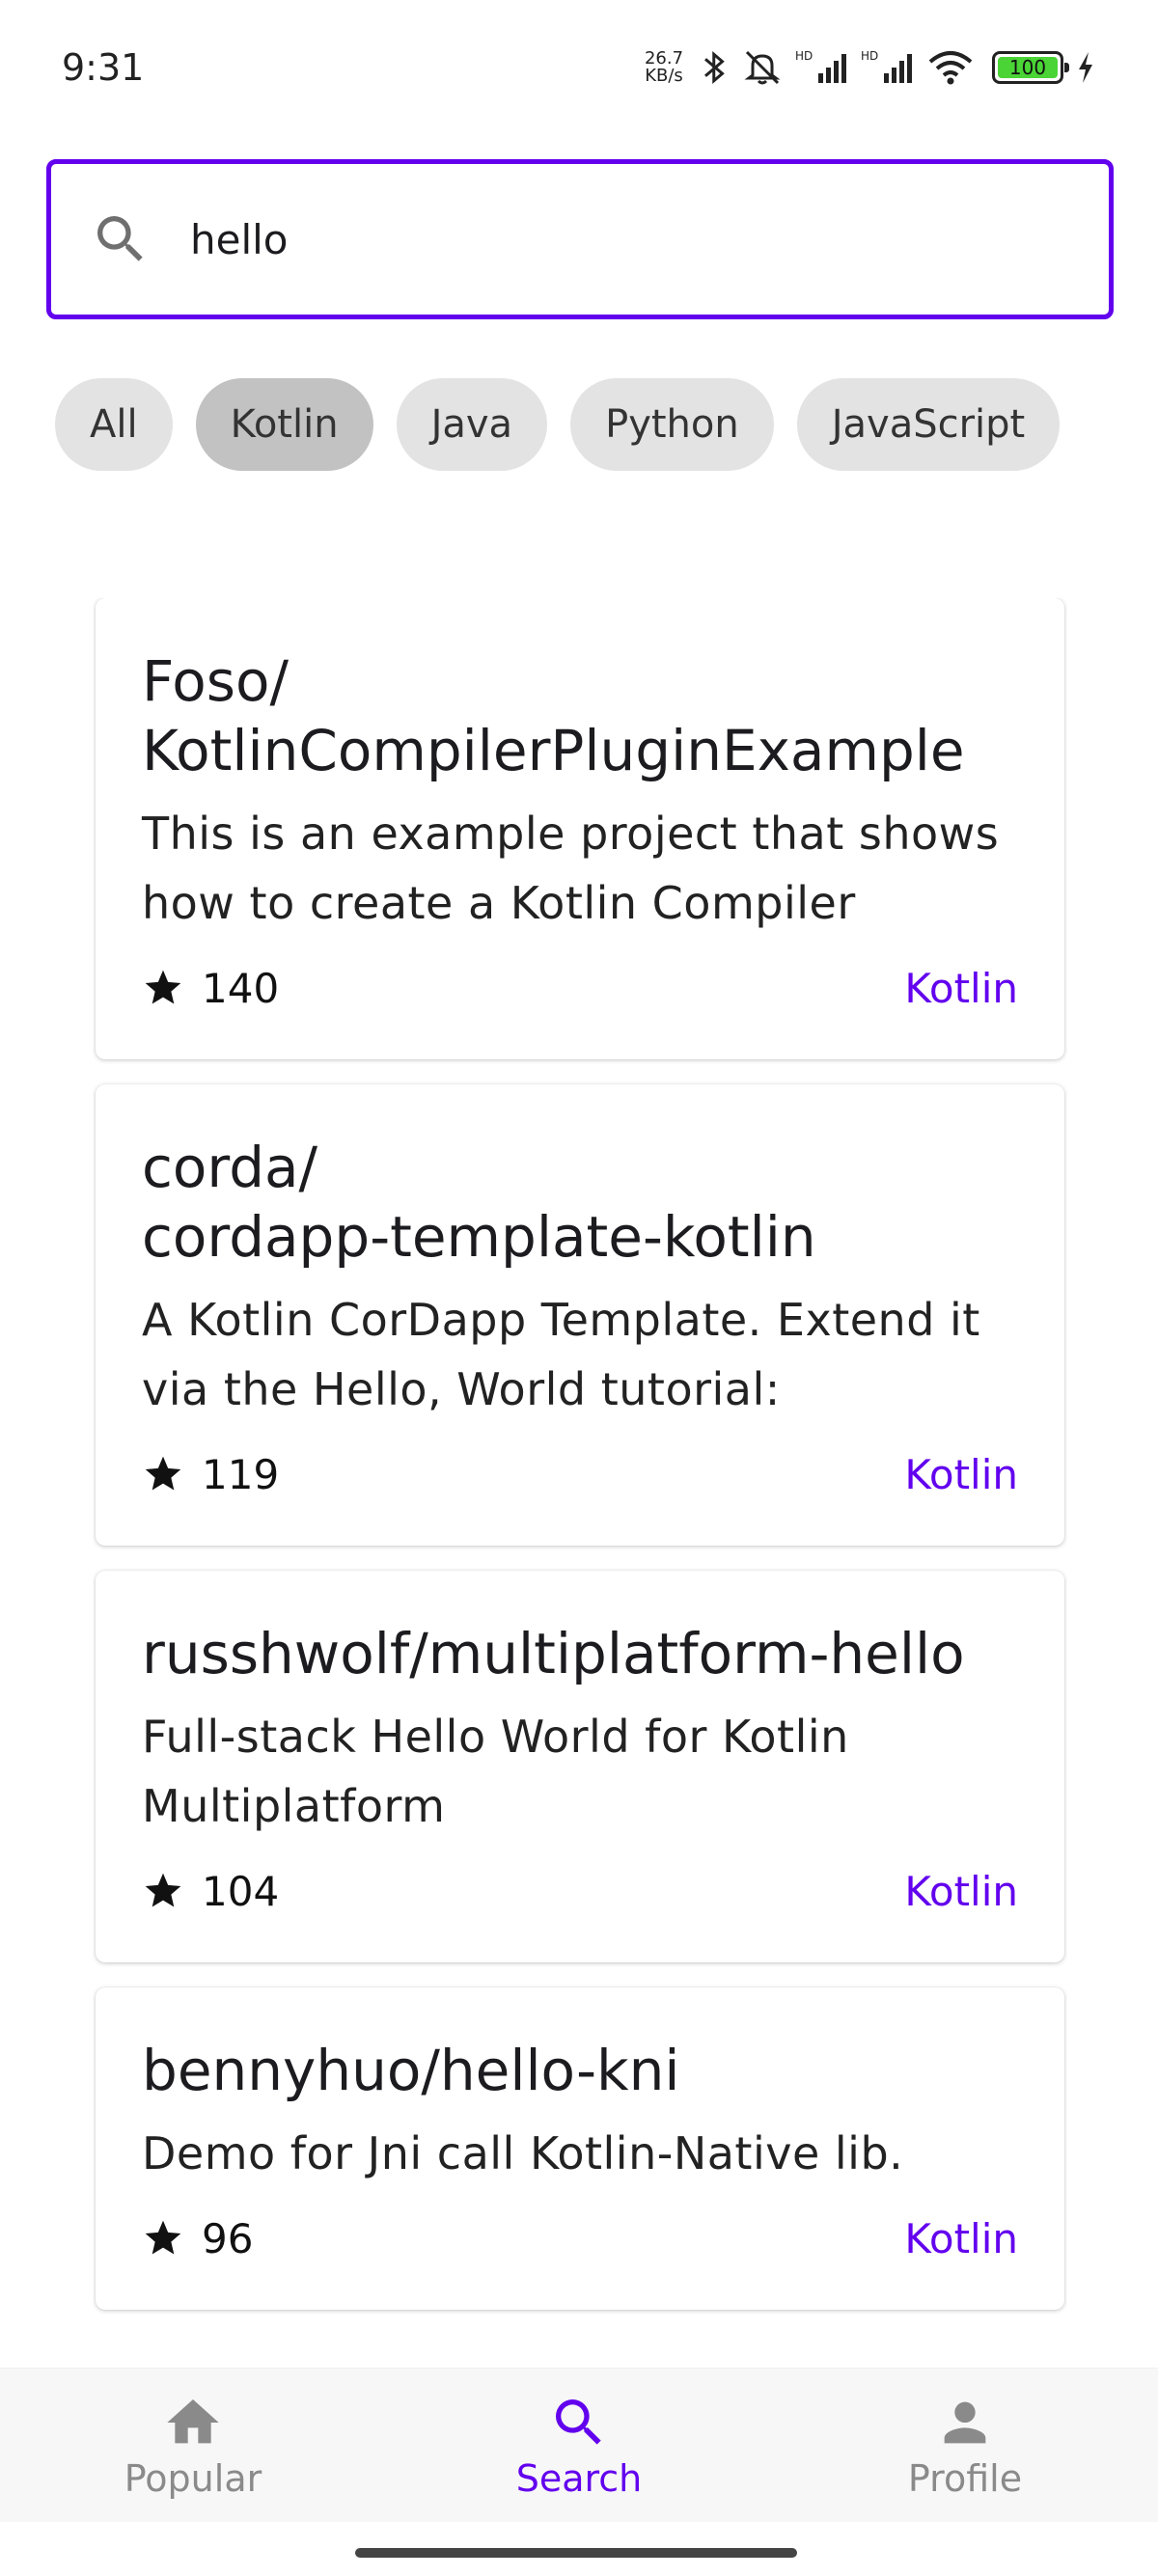  What do you see at coordinates (228, 2238) in the screenshot?
I see `star-count: 96` at bounding box center [228, 2238].